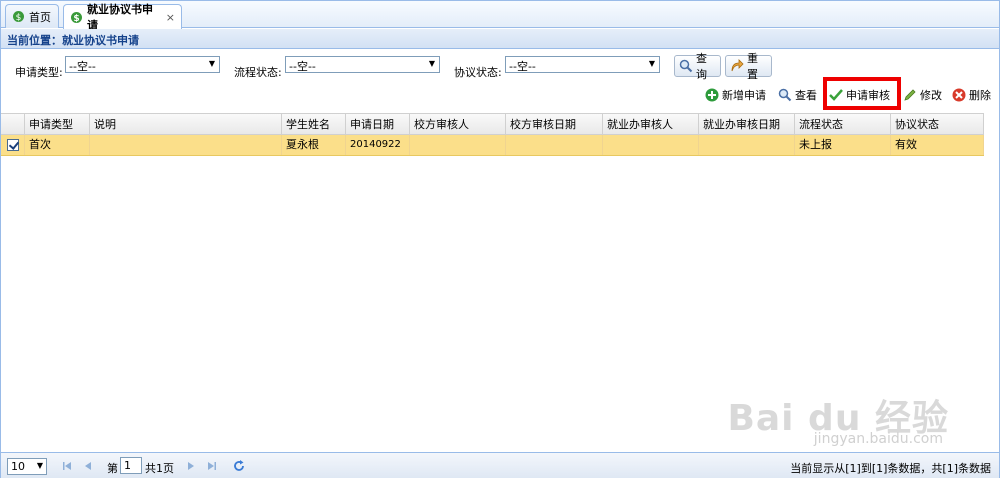 The height and width of the screenshot is (478, 1000). Describe the element at coordinates (131, 465) in the screenshot. I see `page-number-input: 1` at that location.